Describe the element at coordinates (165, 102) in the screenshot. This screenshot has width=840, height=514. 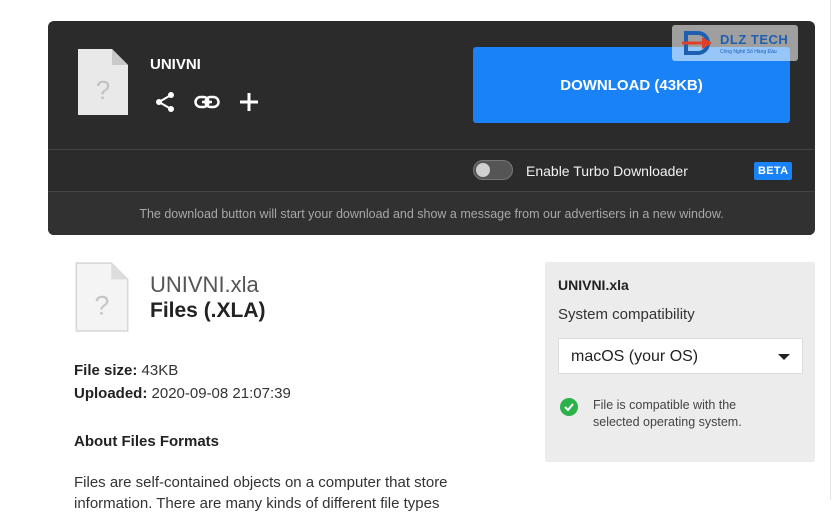
I see `share-icon` at that location.